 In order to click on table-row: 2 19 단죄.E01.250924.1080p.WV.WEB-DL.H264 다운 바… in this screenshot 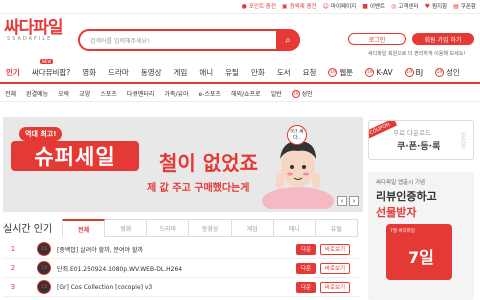, I will do `click(182, 268)`.